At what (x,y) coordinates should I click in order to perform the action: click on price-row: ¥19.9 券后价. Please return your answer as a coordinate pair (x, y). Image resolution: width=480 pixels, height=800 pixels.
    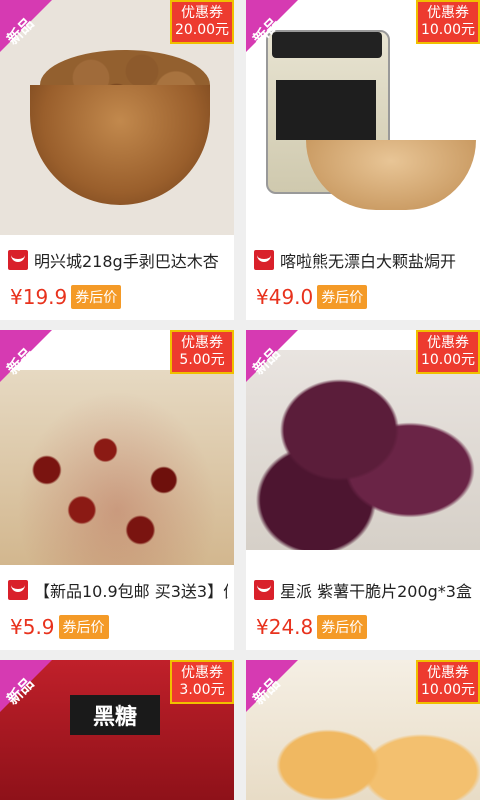
    Looking at the image, I should click on (66, 297).